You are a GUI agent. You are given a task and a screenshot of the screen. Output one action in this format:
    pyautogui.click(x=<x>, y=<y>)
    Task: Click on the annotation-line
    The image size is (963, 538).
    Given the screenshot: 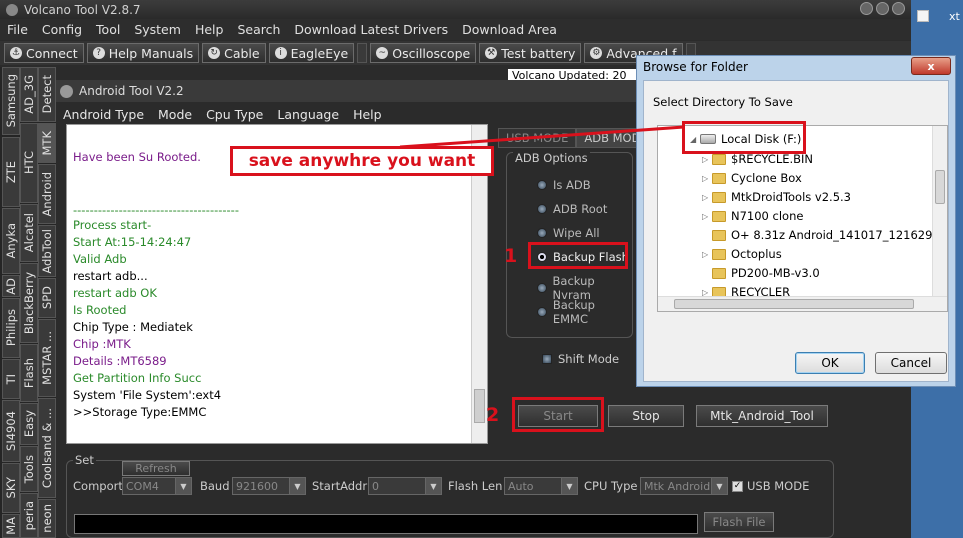 What is the action you would take?
    pyautogui.click(x=542, y=137)
    